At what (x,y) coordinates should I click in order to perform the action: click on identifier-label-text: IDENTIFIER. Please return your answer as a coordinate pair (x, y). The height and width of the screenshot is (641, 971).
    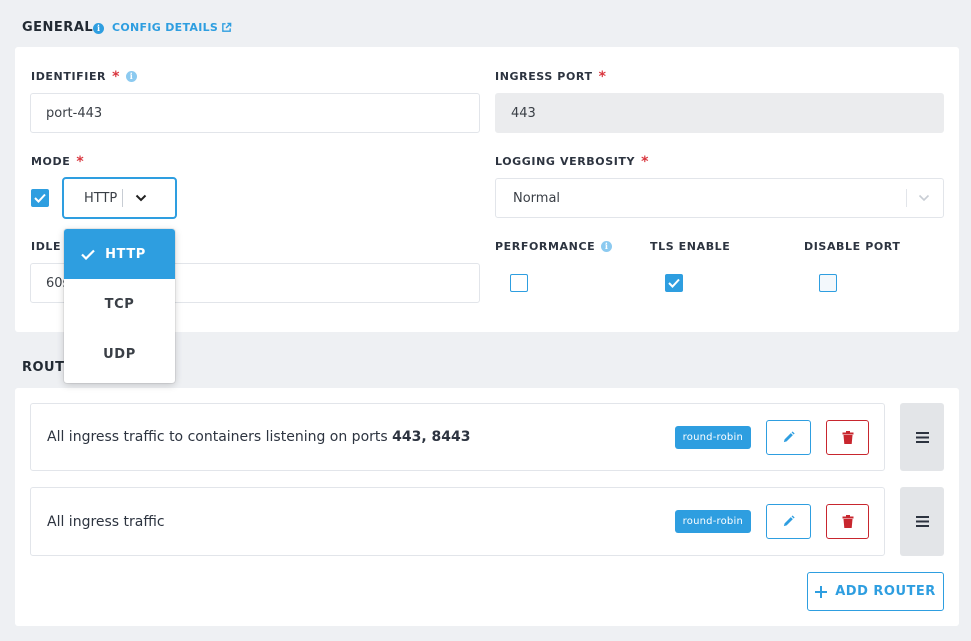
    Looking at the image, I should click on (69, 76).